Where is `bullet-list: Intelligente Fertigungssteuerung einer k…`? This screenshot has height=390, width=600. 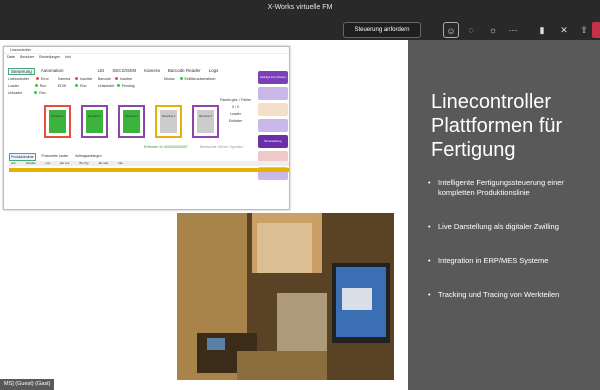
bullet-list: Intelligente Fertigungssteuerung einer k… is located at coordinates (512, 251).